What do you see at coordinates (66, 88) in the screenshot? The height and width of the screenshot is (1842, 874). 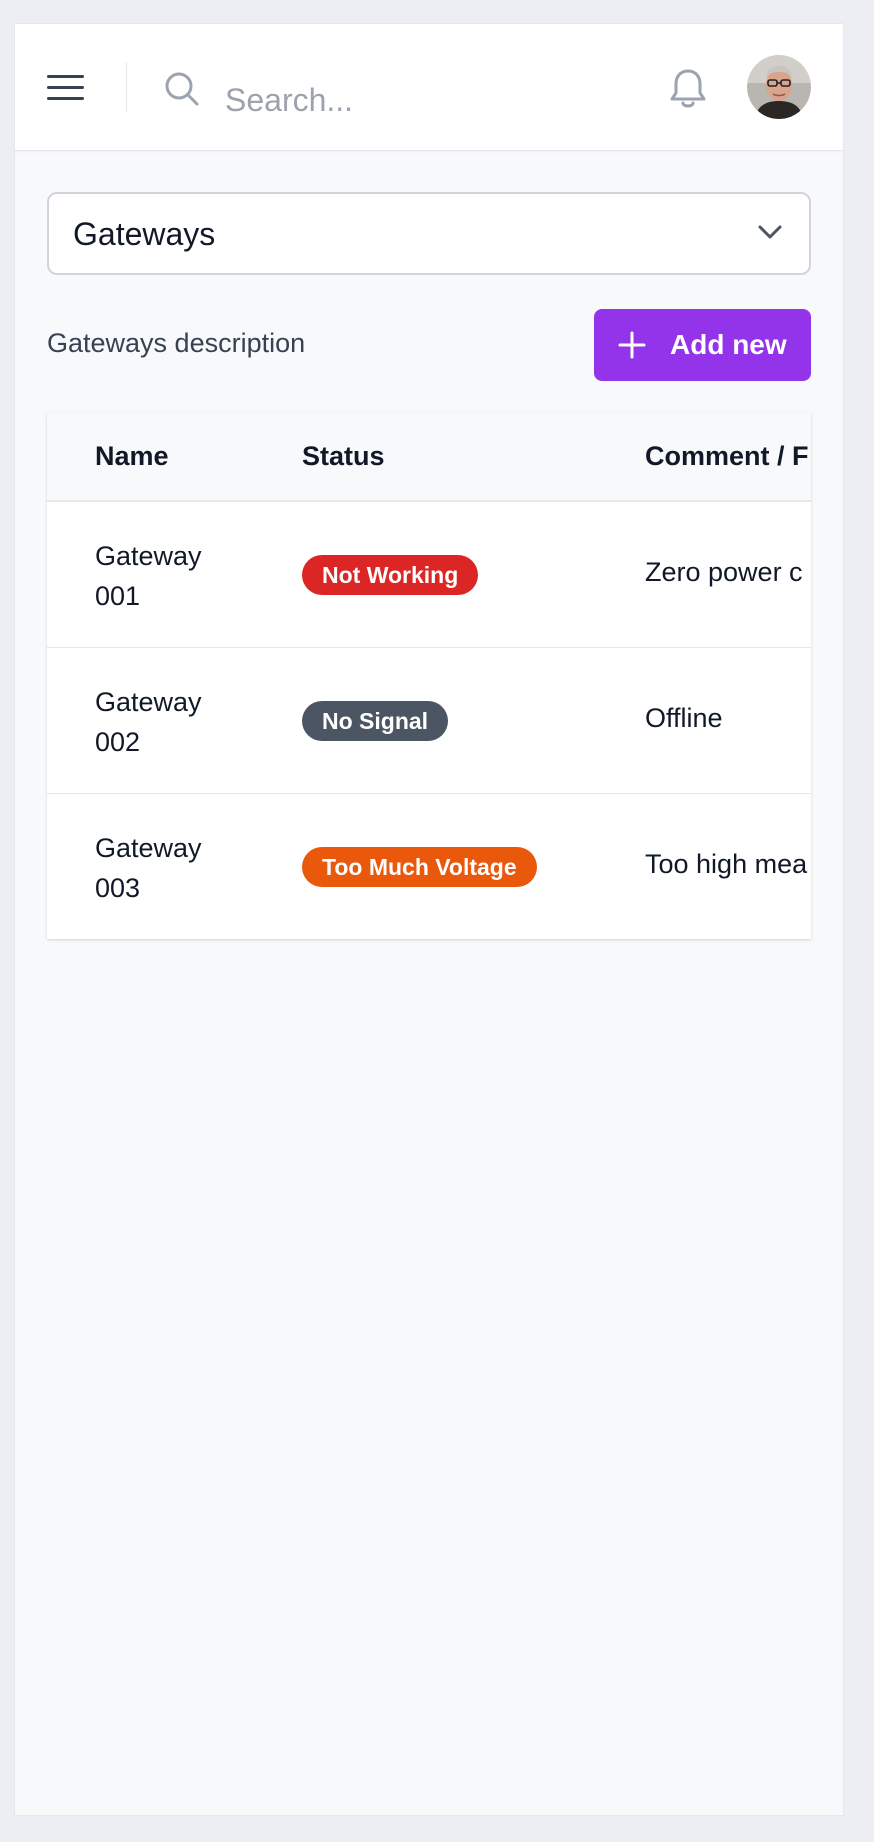 I see `menu-icon` at bounding box center [66, 88].